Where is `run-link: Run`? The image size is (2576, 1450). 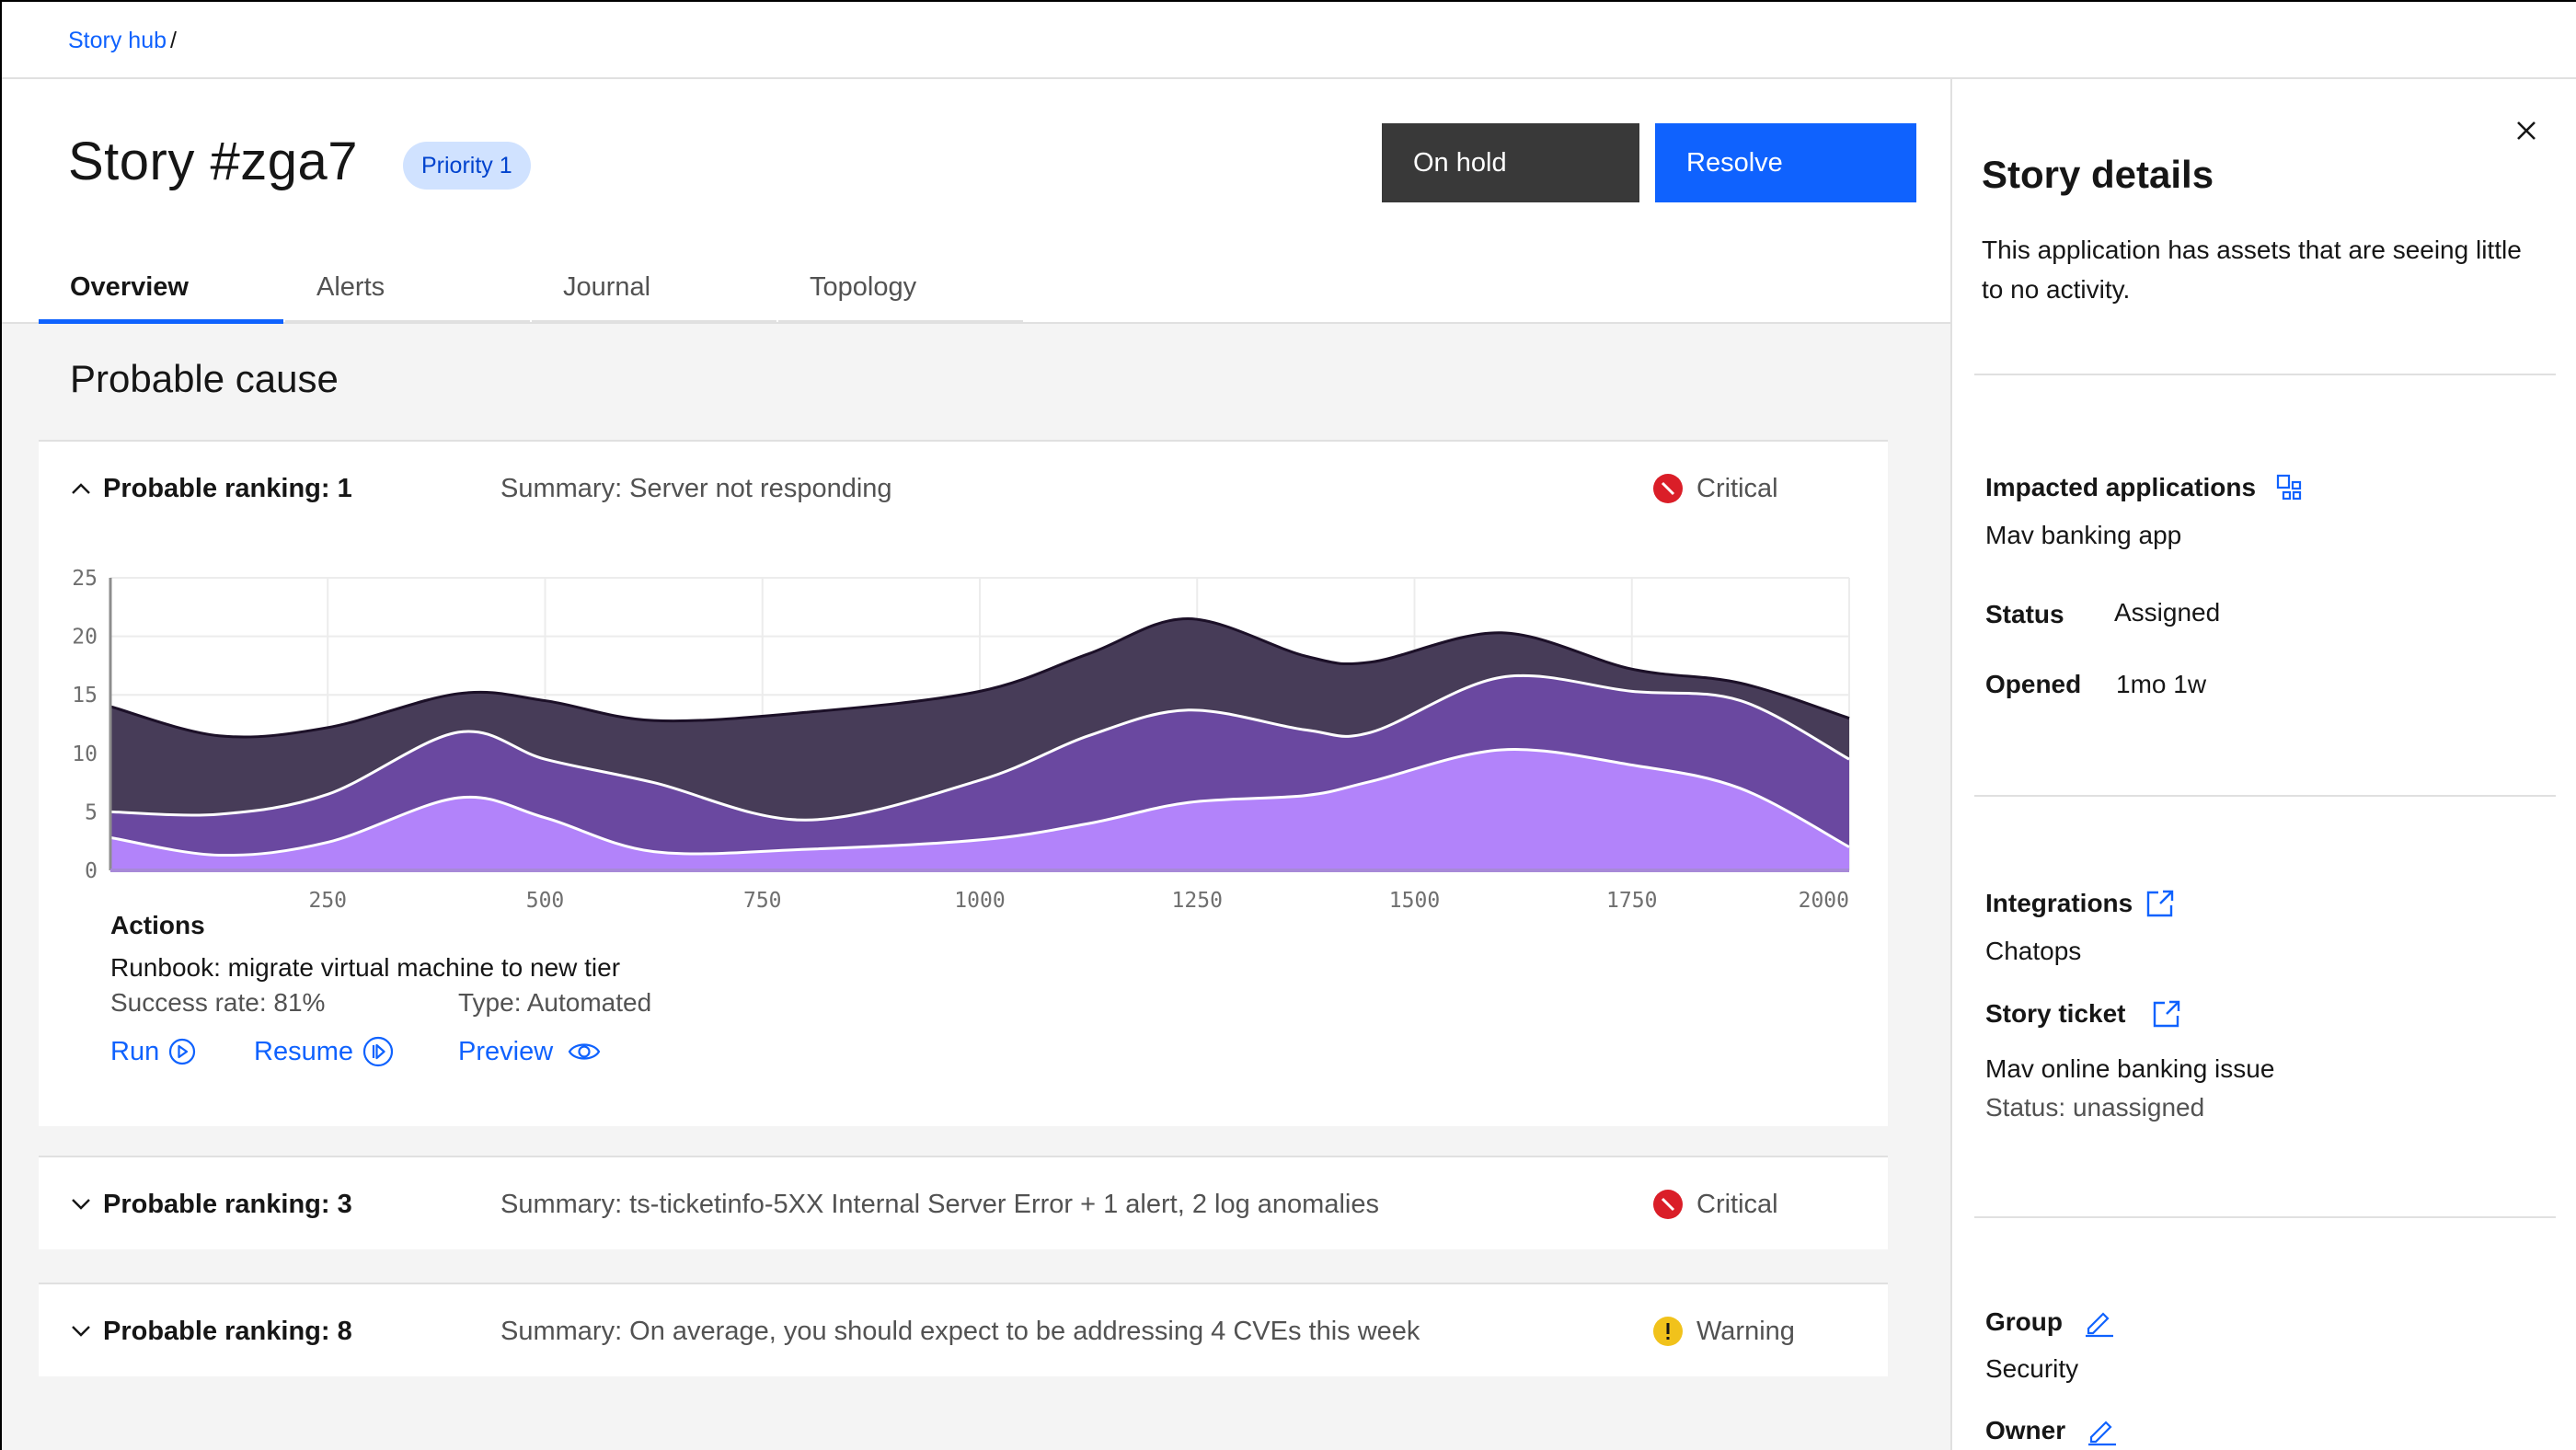 run-link: Run is located at coordinates (182, 1051).